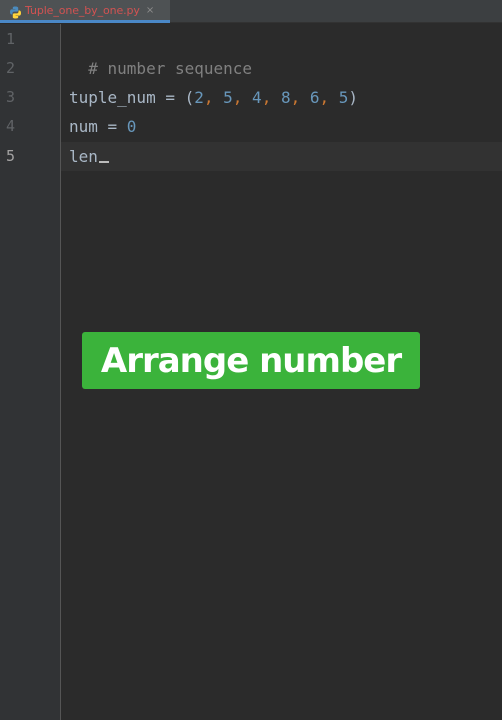 This screenshot has width=502, height=720. I want to click on code-line-4: num = 0, so click(102, 126).